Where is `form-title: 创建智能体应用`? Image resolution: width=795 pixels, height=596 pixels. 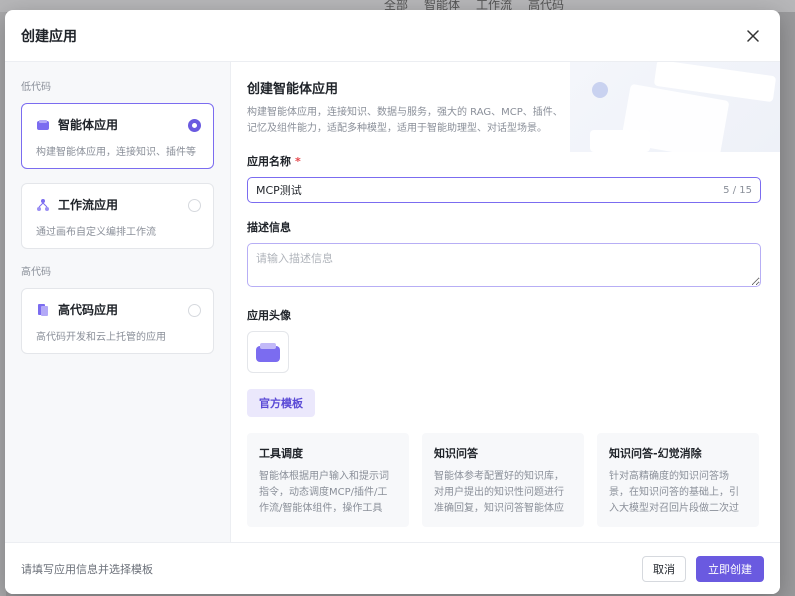 form-title: 创建智能体应用 is located at coordinates (293, 89).